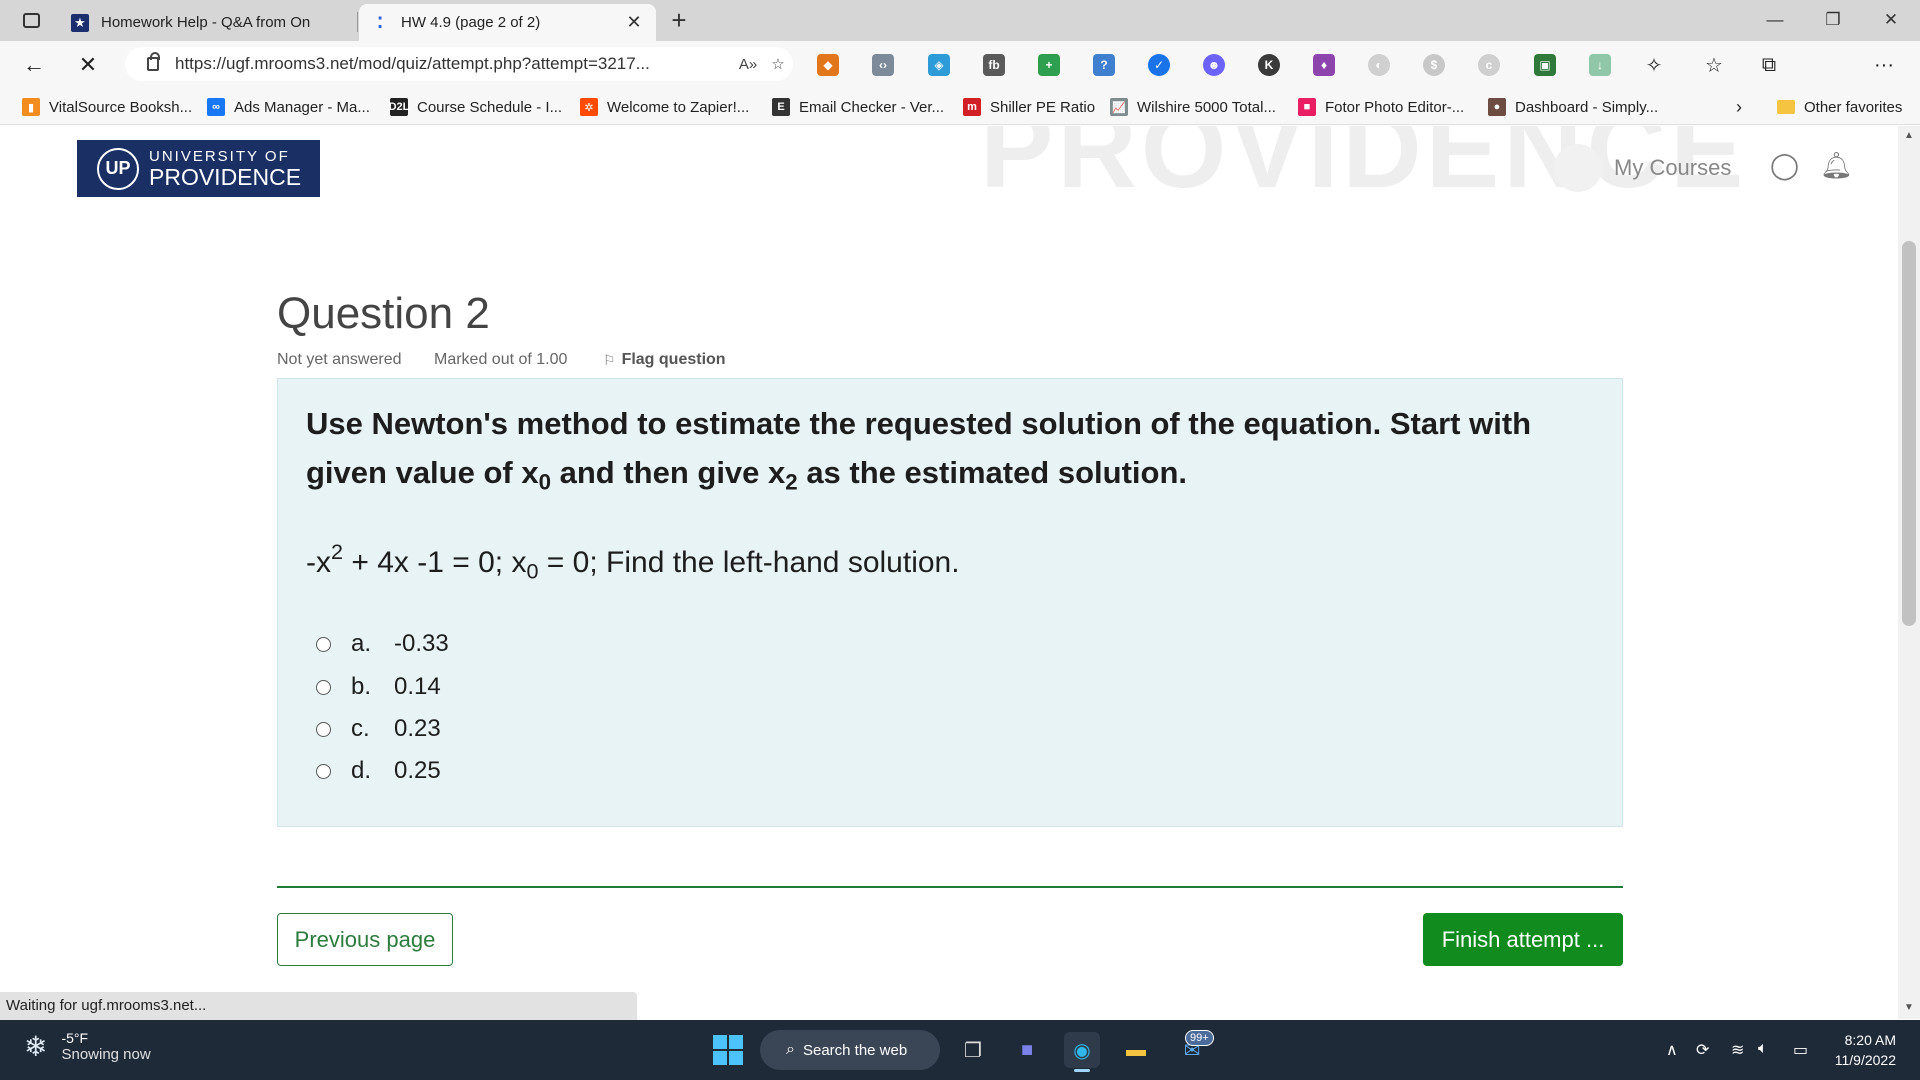 The height and width of the screenshot is (1080, 1920). Describe the element at coordinates (1775, 20) in the screenshot. I see `minimize-button: —` at that location.